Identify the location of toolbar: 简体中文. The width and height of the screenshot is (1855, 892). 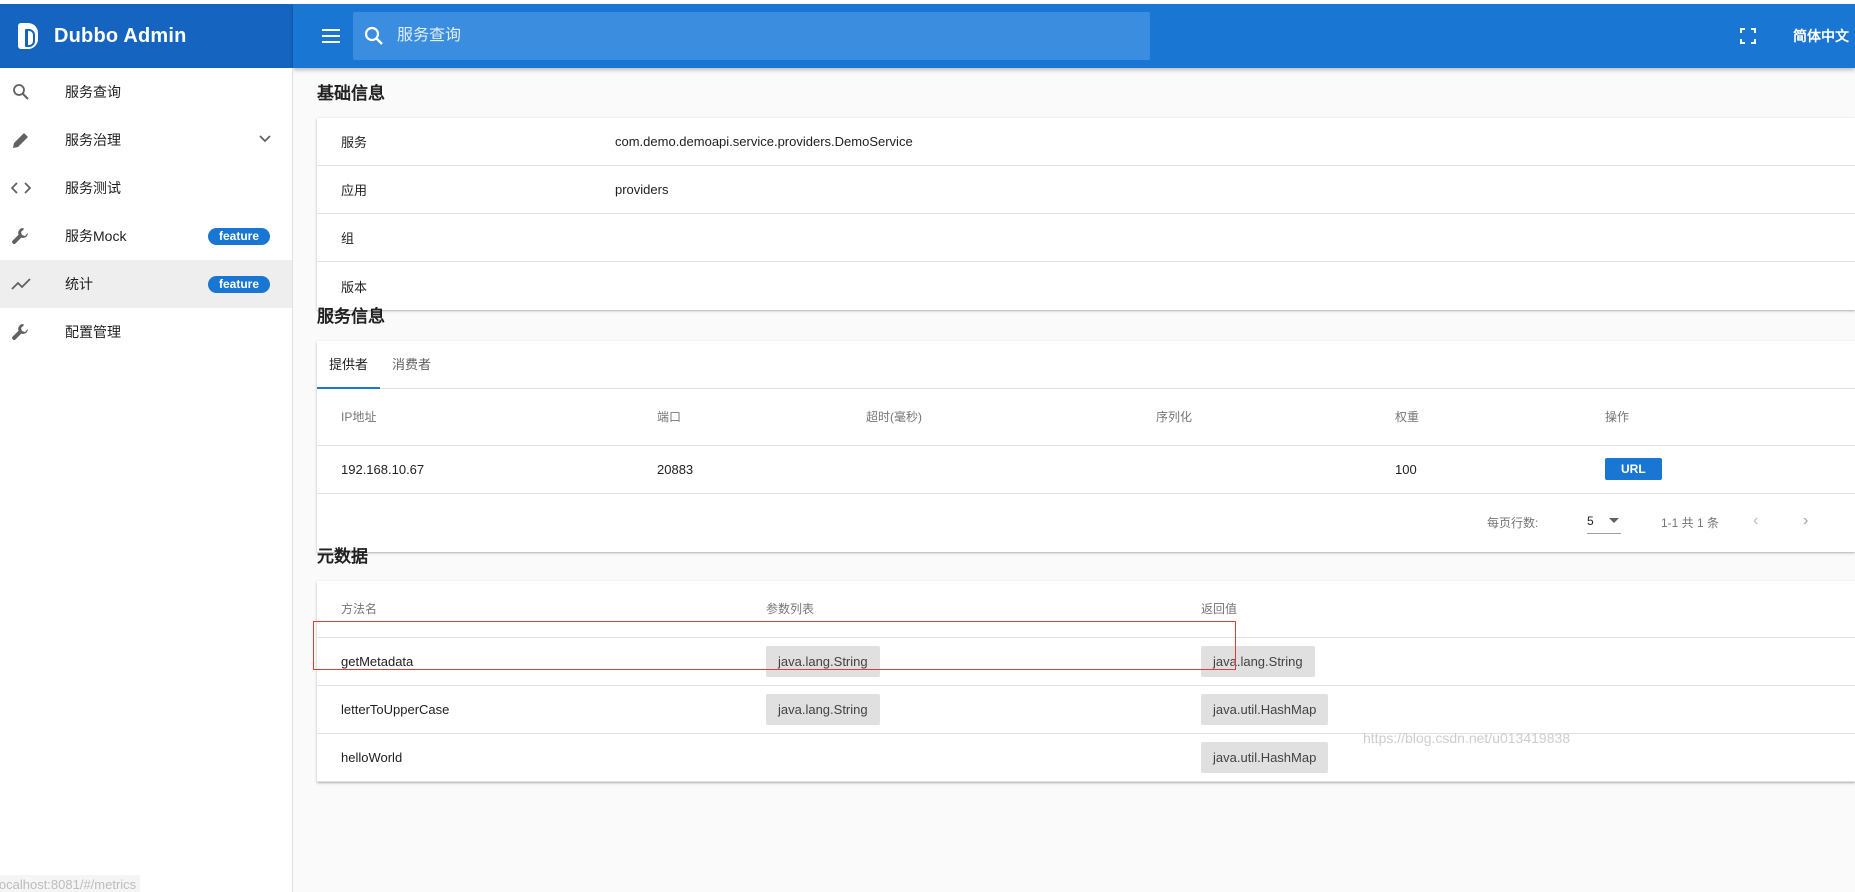
(1074, 36).